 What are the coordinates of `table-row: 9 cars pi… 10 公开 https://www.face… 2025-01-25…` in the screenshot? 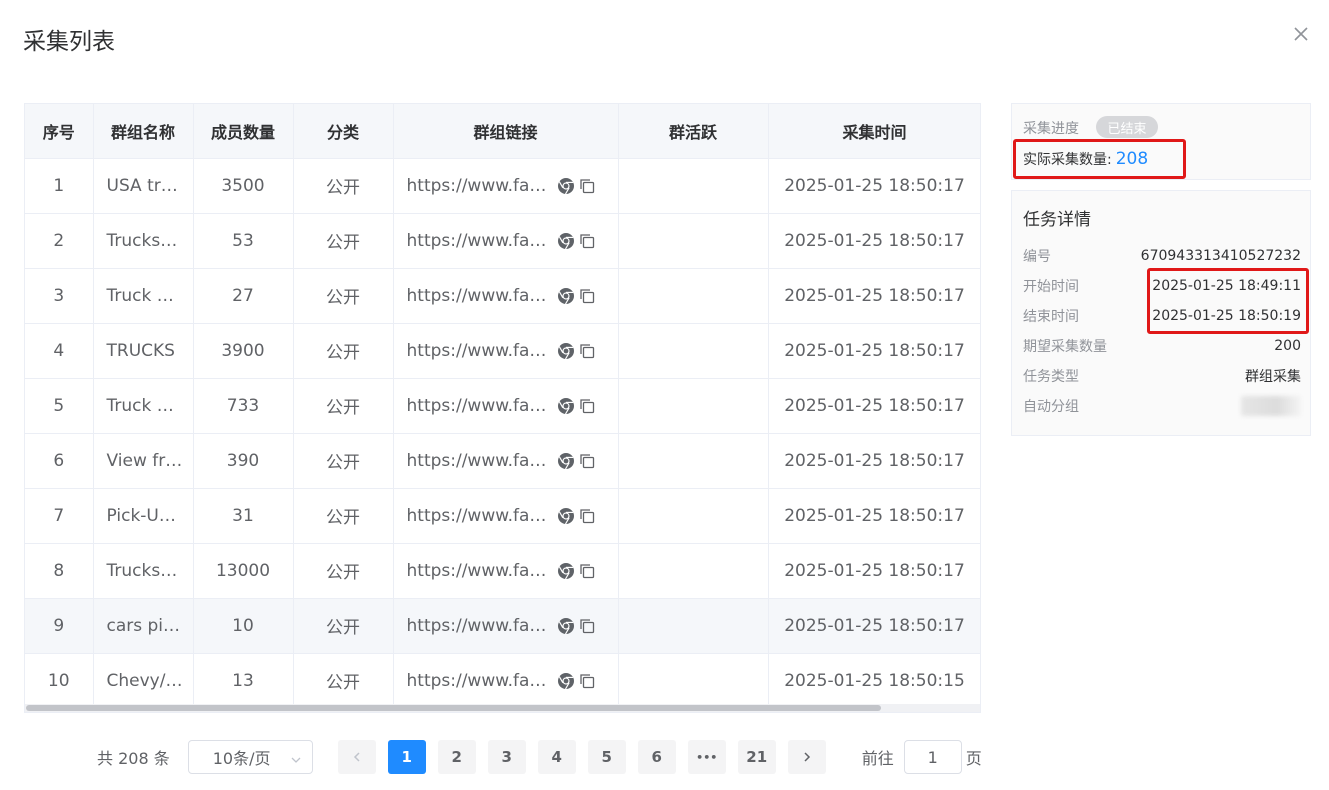 It's located at (502, 626).